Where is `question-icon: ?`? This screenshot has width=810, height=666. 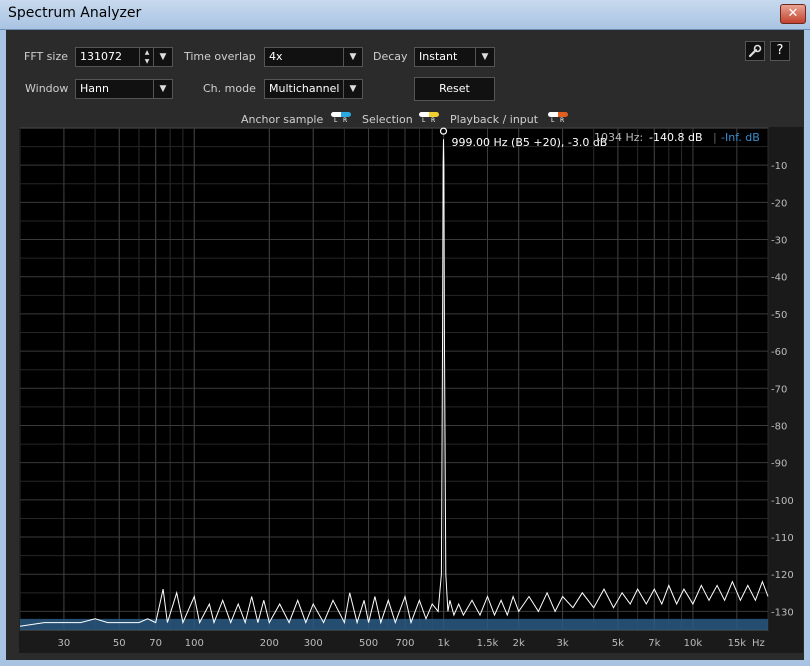 question-icon: ? is located at coordinates (780, 50).